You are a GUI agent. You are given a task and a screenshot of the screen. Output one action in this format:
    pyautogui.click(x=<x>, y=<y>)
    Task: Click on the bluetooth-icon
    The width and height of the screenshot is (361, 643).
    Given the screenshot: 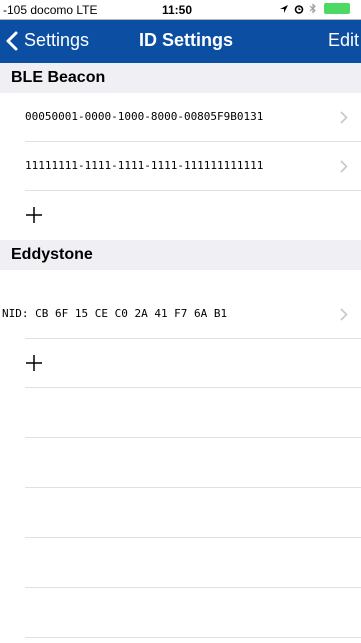 What is the action you would take?
    pyautogui.click(x=312, y=8)
    